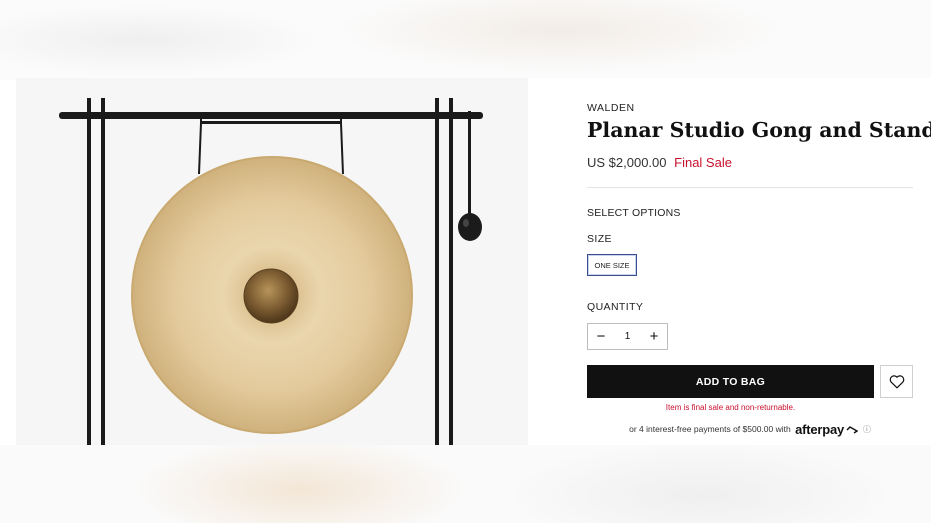 The height and width of the screenshot is (523, 931). Describe the element at coordinates (612, 265) in the screenshot. I see `size-option-one-size: ONE SIZE` at that location.